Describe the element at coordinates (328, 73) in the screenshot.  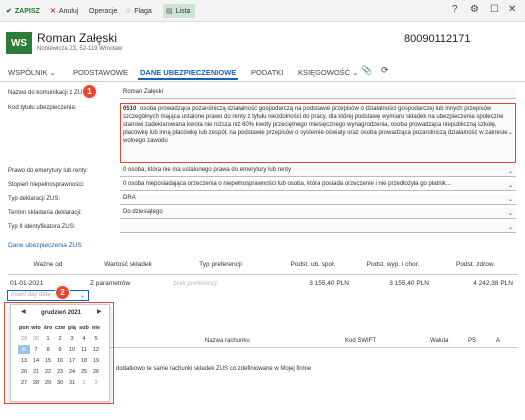
I see `tab-ksiegowosc: KSIĘGOWOŚĆ ⌄` at that location.